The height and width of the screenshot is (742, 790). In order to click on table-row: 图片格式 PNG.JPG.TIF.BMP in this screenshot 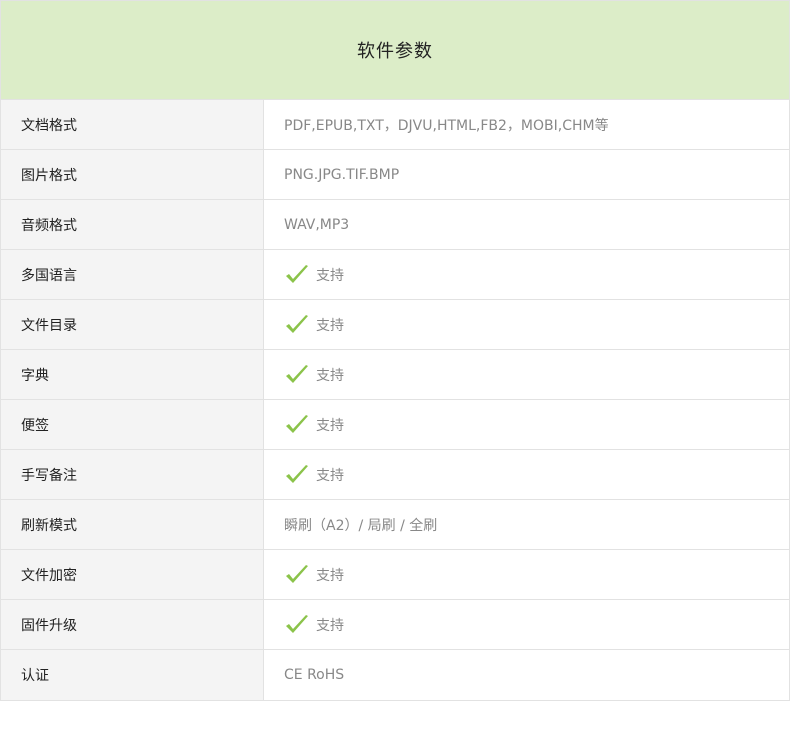, I will do `click(395, 175)`.